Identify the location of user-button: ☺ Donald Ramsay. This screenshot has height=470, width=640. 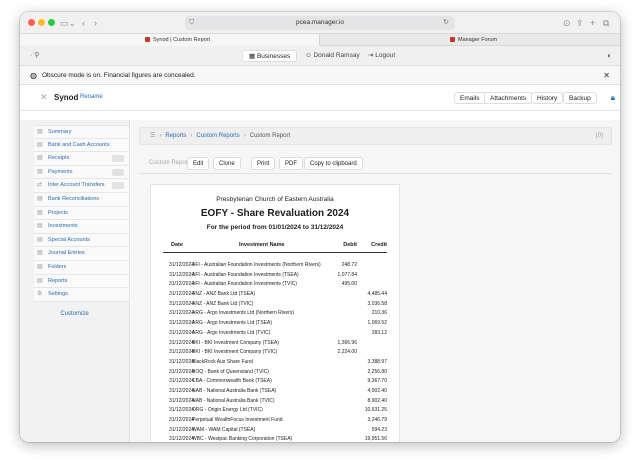
(332, 56).